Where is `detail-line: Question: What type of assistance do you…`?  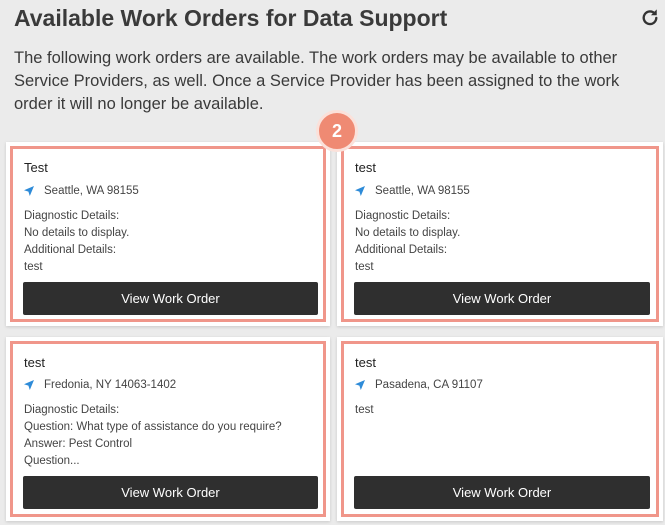 detail-line: Question: What type of assistance do you… is located at coordinates (153, 427).